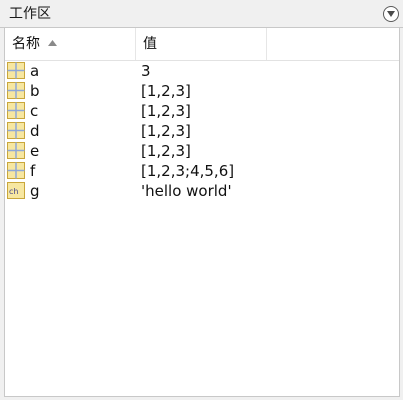  Describe the element at coordinates (150, 44) in the screenshot. I see `column-header-value-label: 值` at that location.